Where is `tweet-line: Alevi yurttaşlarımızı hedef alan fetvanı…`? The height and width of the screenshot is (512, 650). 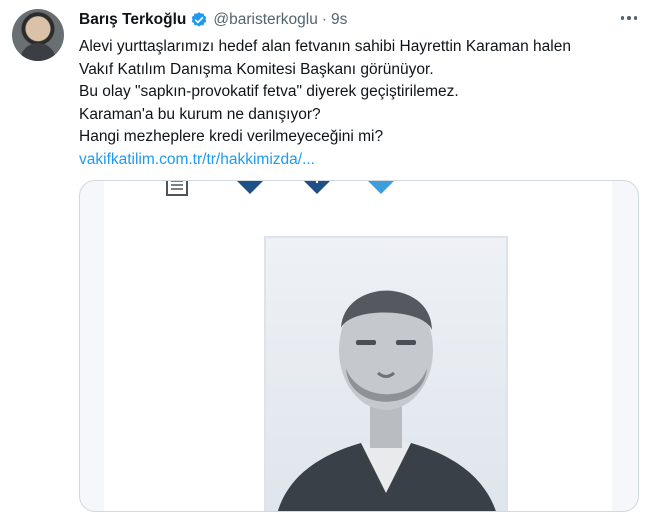
tweet-line: Alevi yurttaşlarımızı hedef alan fetvanı… is located at coordinates (325, 46).